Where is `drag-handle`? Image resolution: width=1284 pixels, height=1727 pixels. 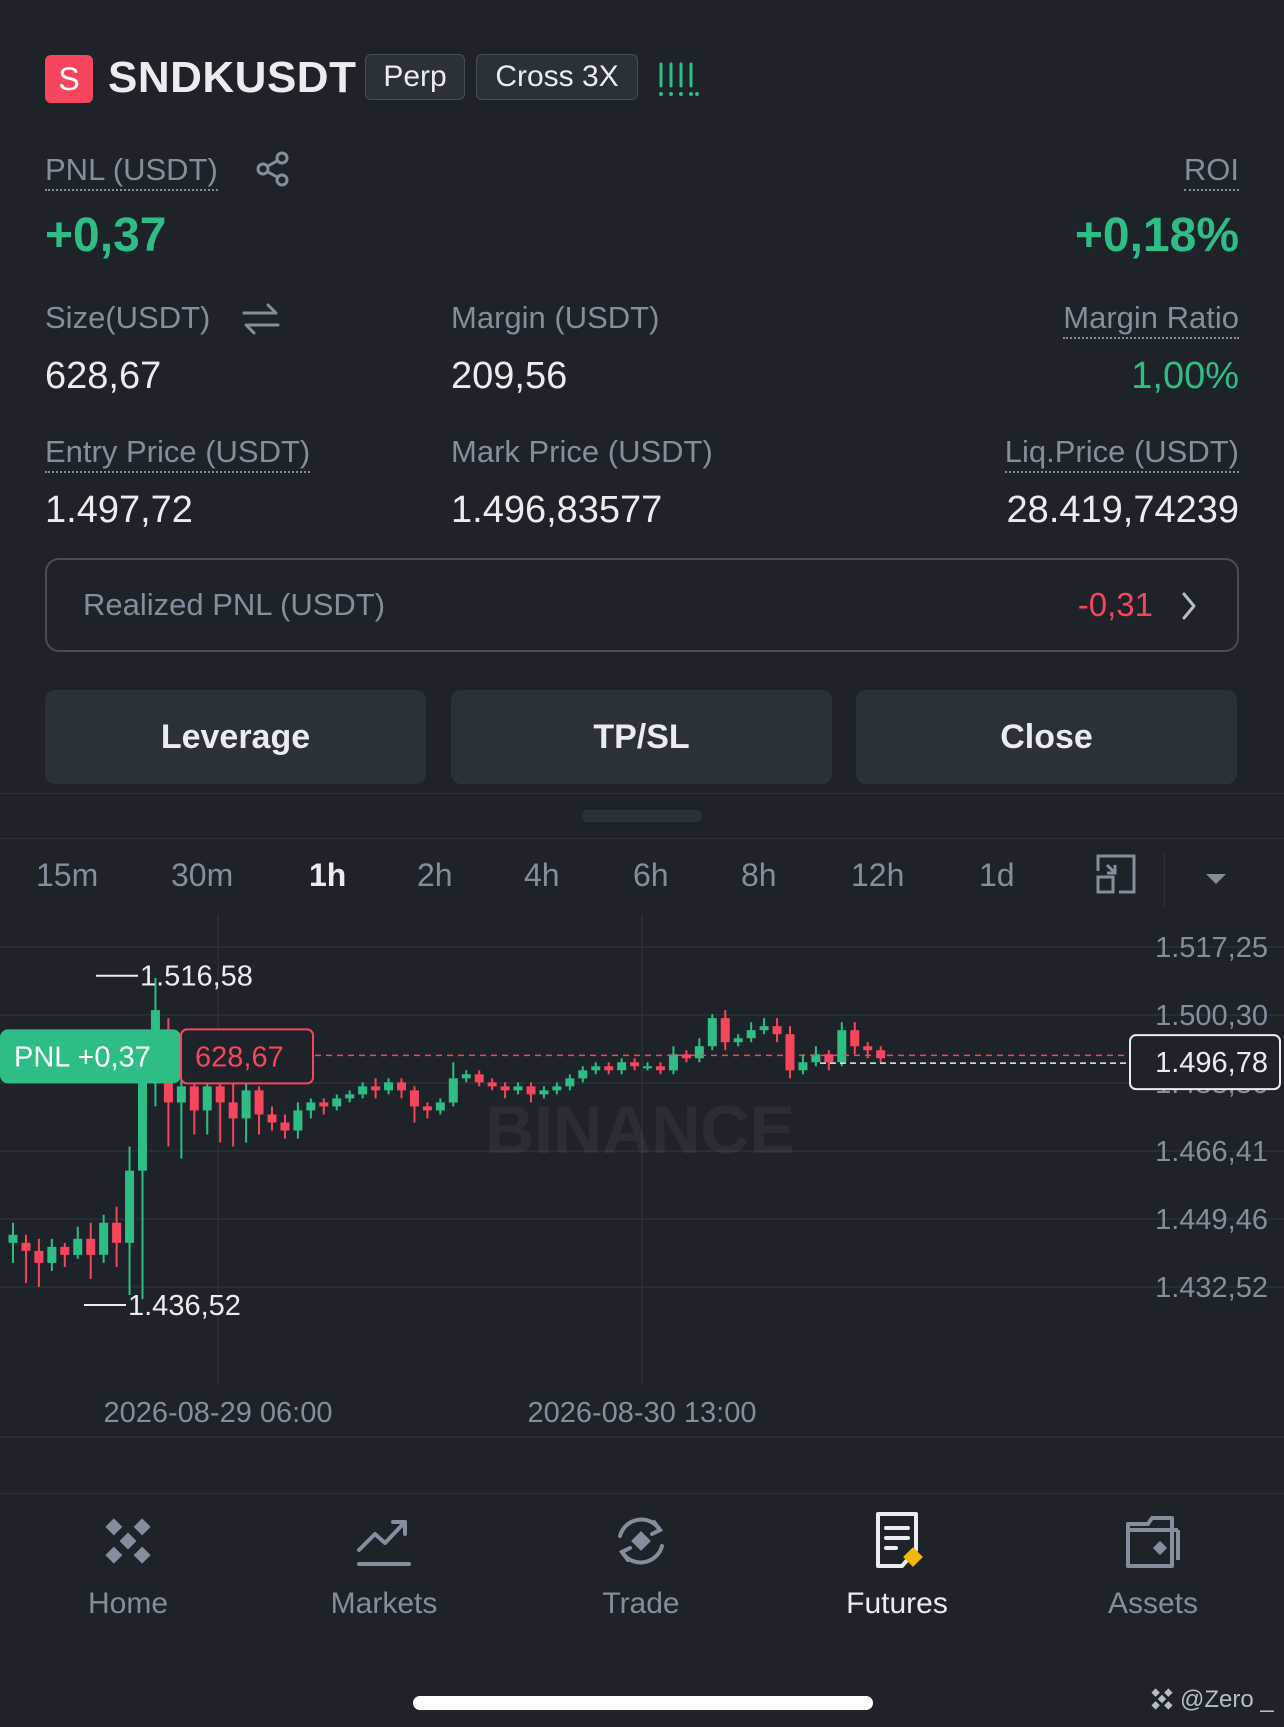
drag-handle is located at coordinates (642, 816).